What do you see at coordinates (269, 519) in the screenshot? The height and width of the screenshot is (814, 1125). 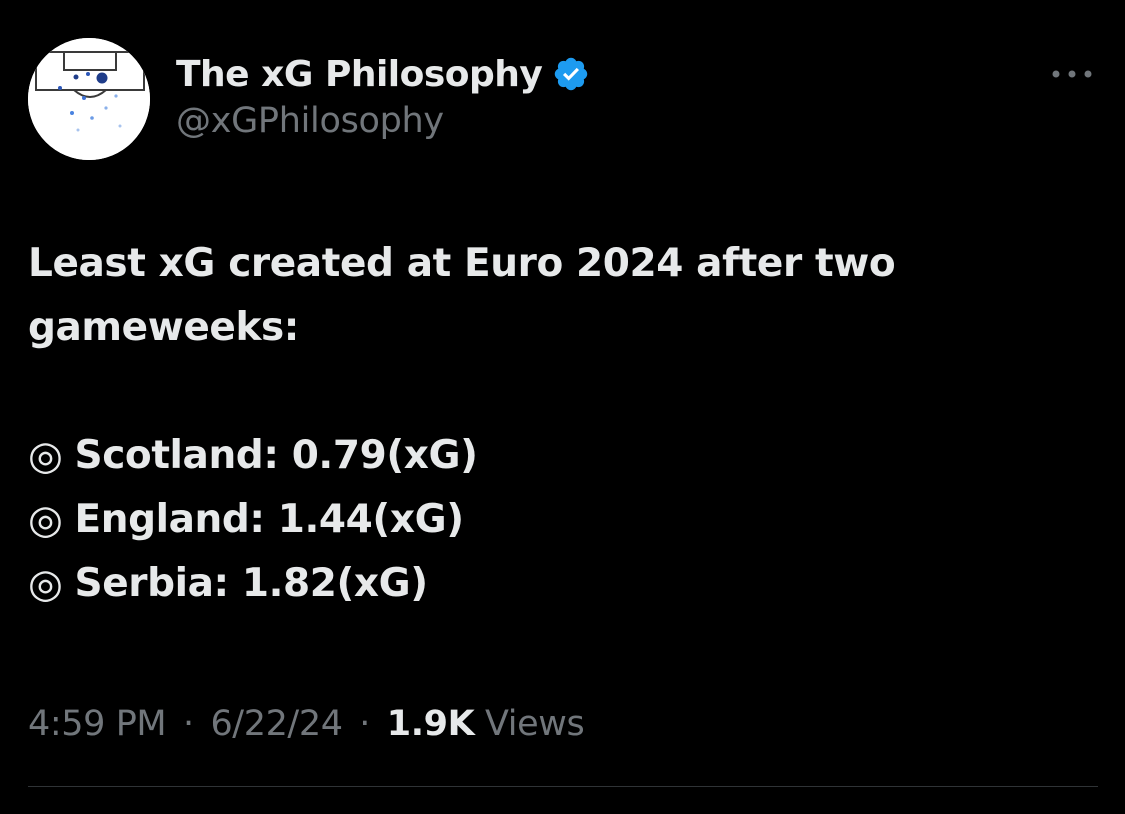 I see `stat-text: England: 1.44(xG)` at bounding box center [269, 519].